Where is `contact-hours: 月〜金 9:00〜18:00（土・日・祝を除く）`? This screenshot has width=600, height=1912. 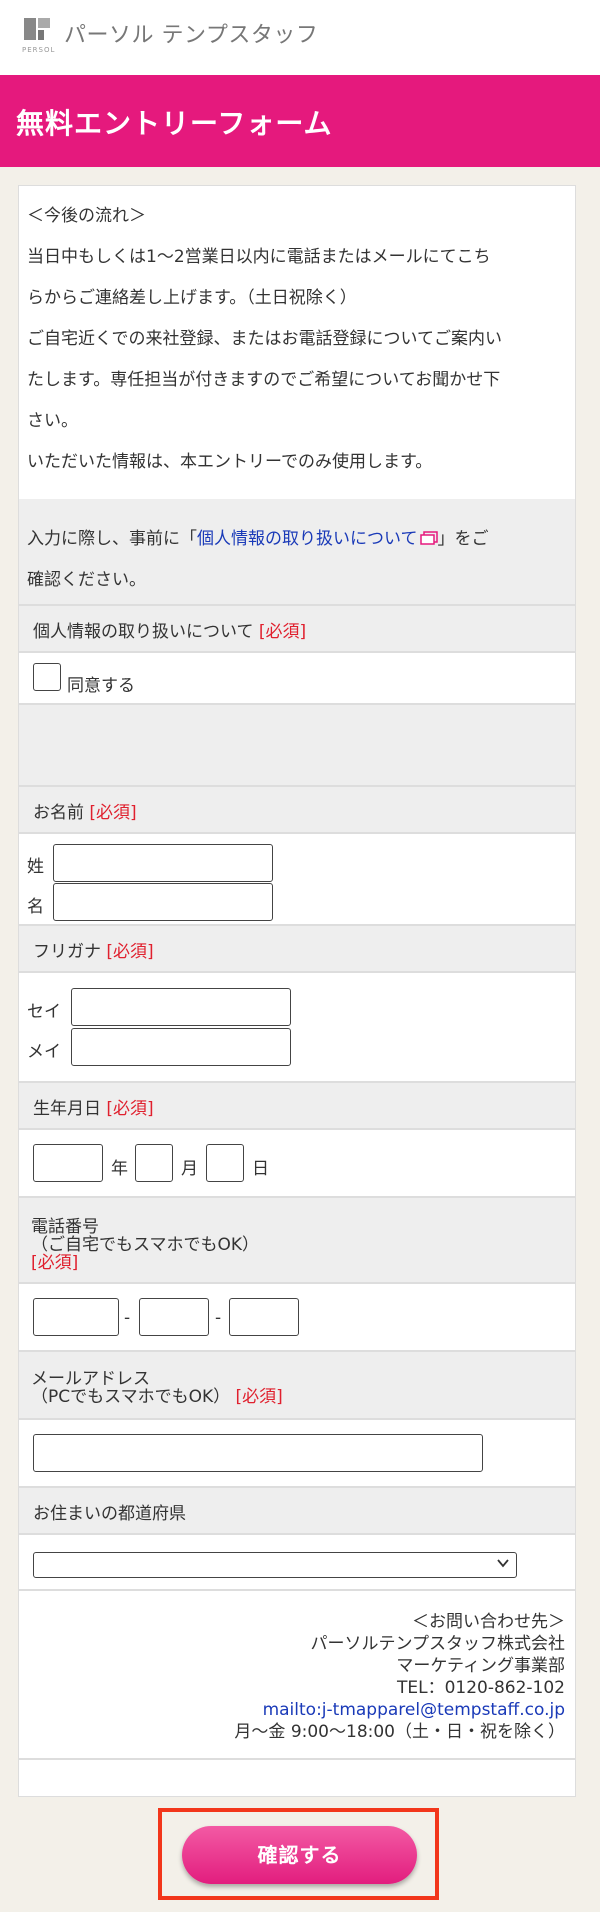
contact-hours: 月〜金 9:00〜18:00（土・日・祝を除く） is located at coordinates (399, 1732).